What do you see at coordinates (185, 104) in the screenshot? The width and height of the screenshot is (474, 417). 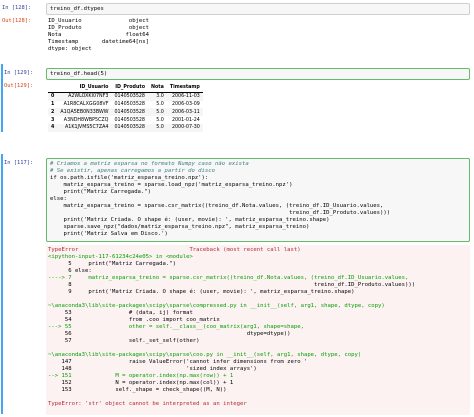 I see `table-cell: 2006-03-09` at bounding box center [185, 104].